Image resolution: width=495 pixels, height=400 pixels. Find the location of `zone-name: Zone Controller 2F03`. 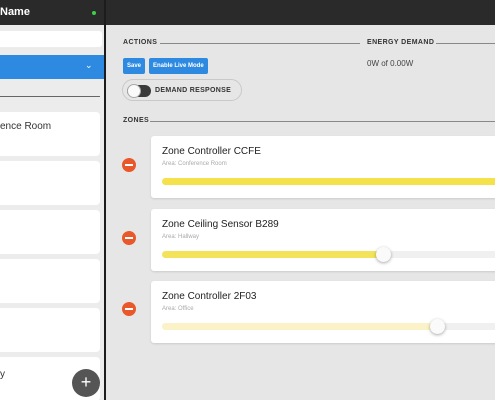

zone-name: Zone Controller 2F03 is located at coordinates (209, 296).